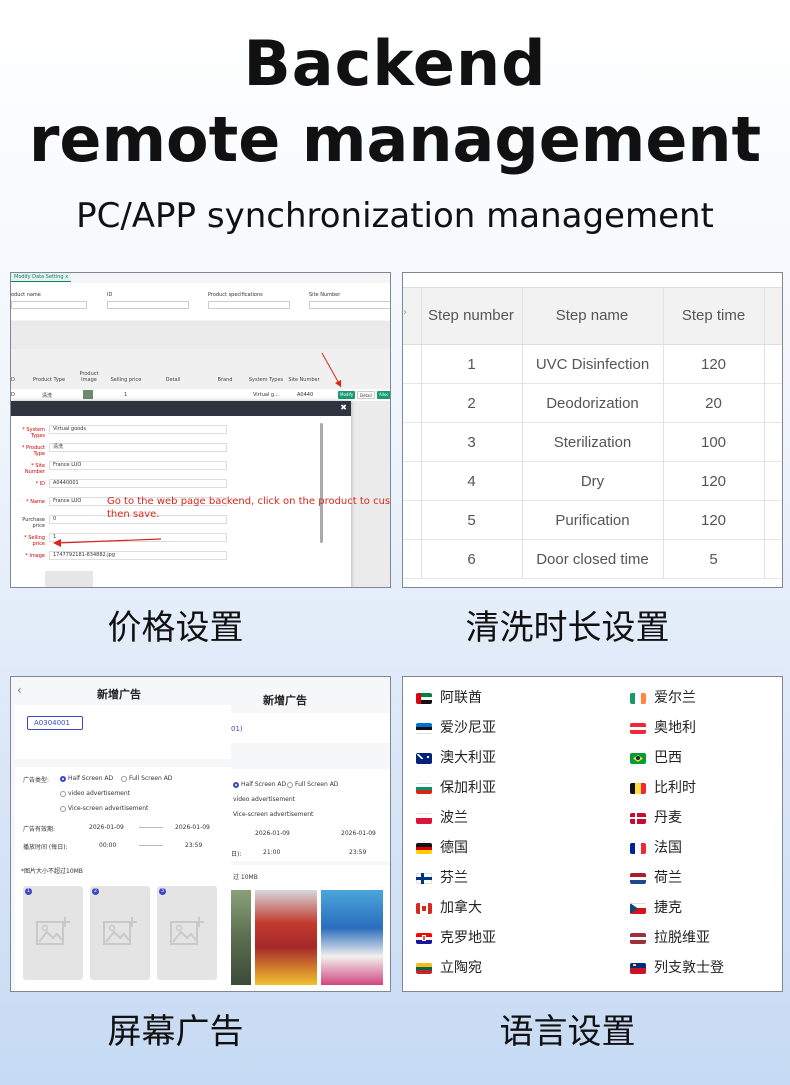 The image size is (790, 1085). I want to click on language-item: 奥地利, so click(675, 728).